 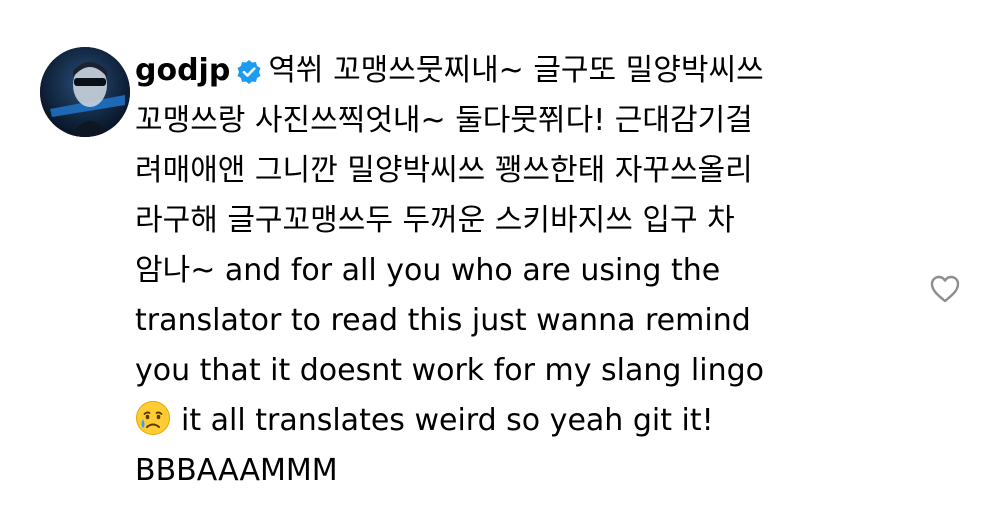 What do you see at coordinates (516, 70) in the screenshot?
I see `comment-text-line-1: 역쒸 꼬맹쓰뭇찌내~ 글구또 밀양박씨쓰` at bounding box center [516, 70].